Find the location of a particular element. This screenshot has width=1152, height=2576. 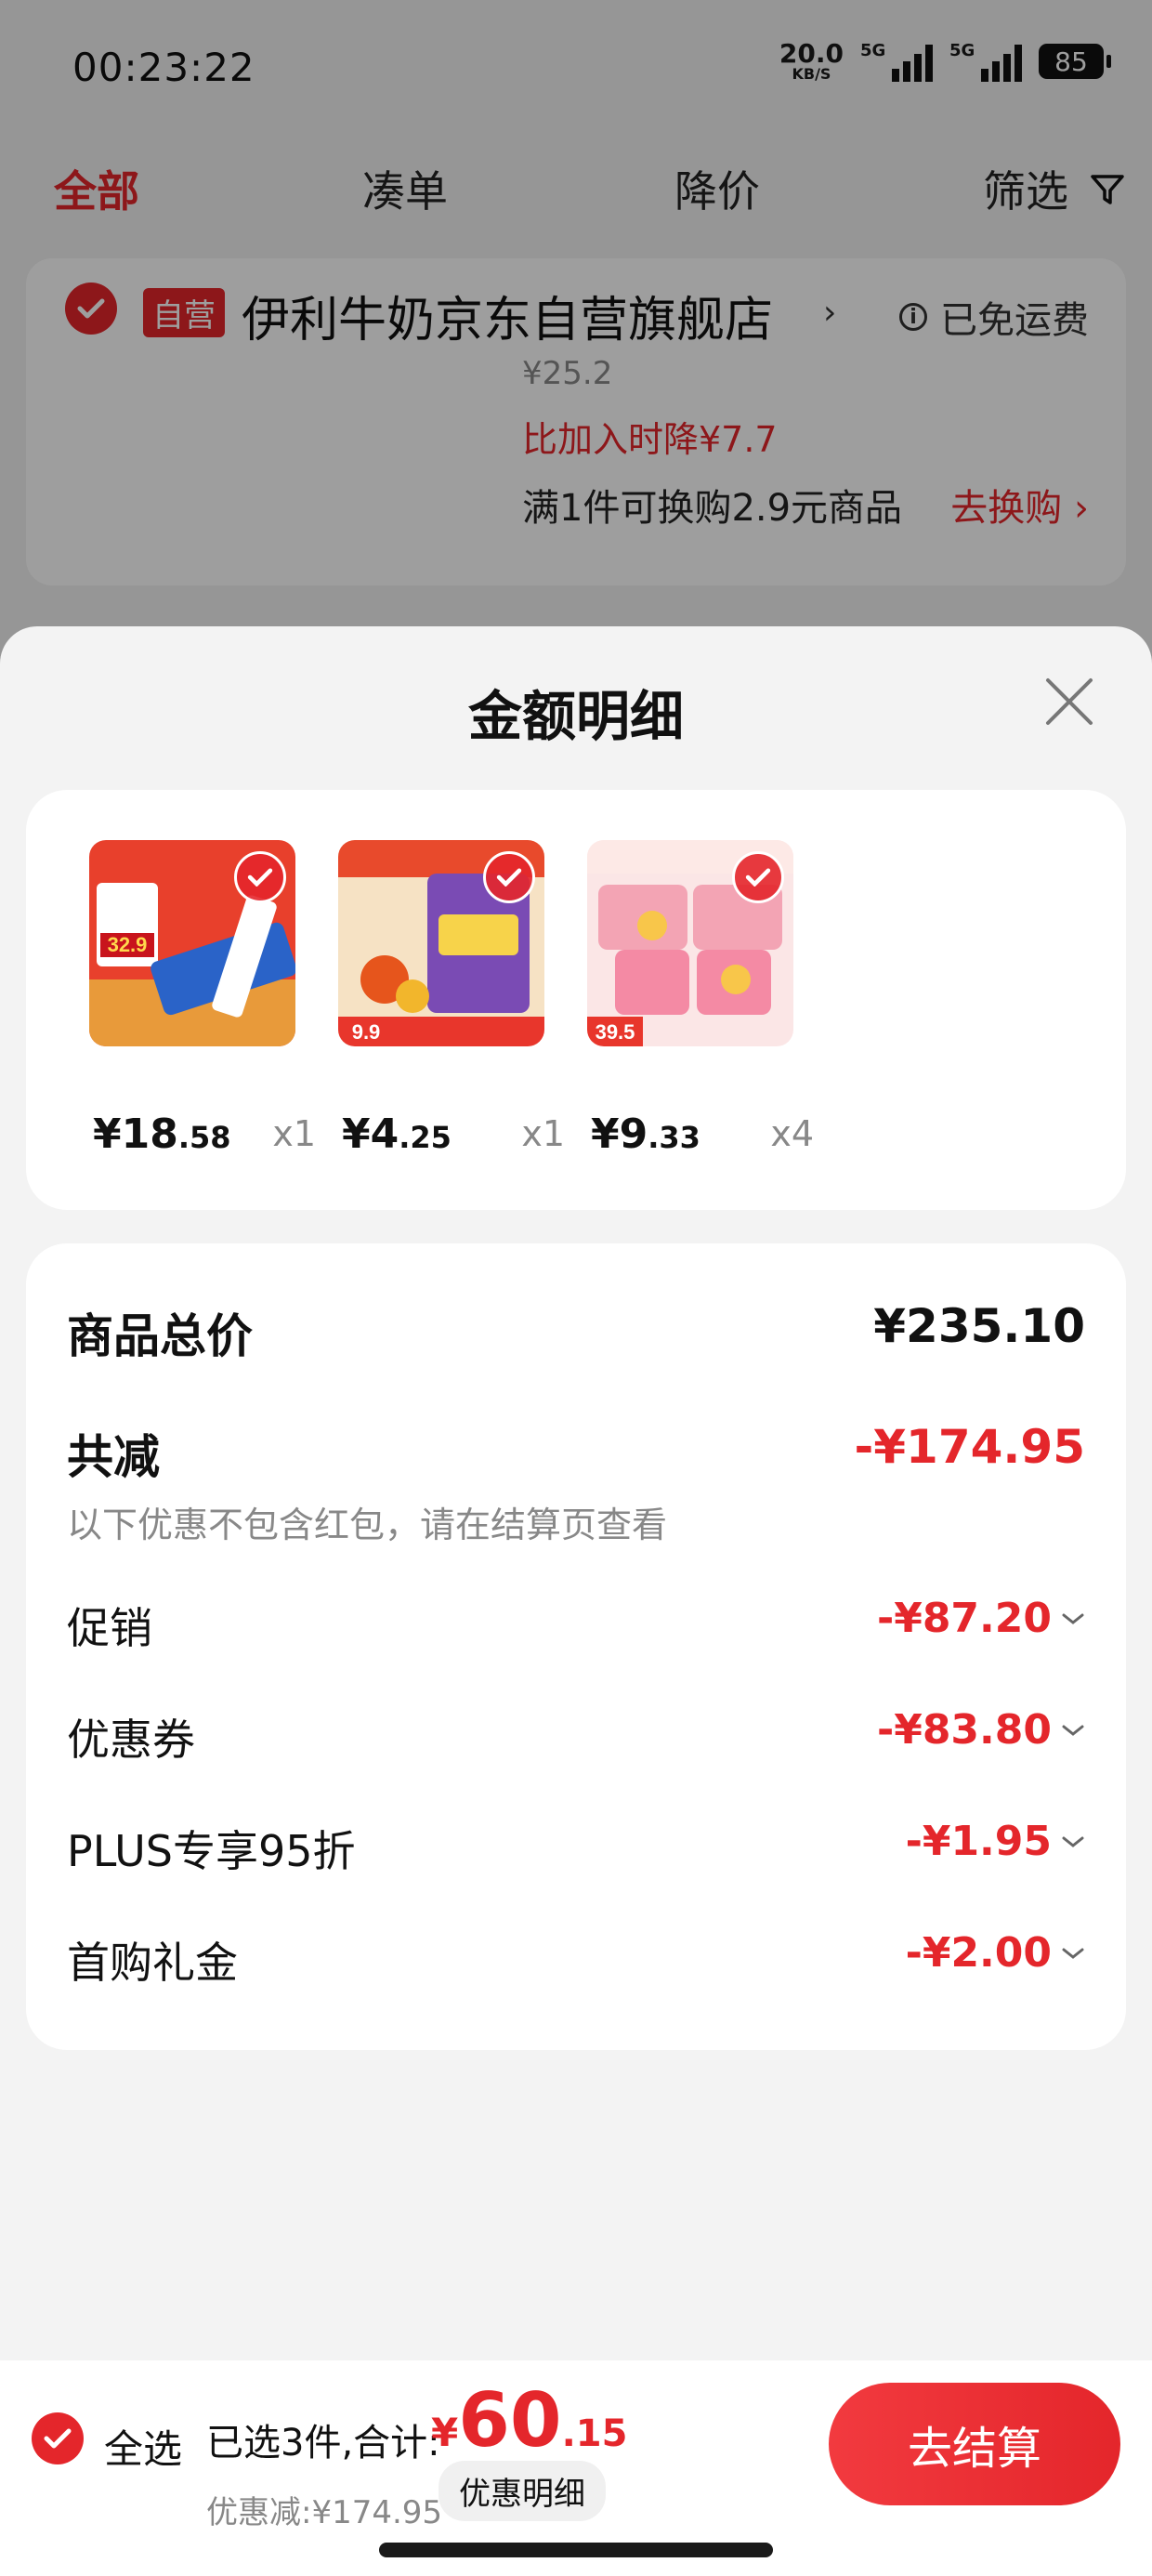

reduce-label: 共减 is located at coordinates (113, 1457).